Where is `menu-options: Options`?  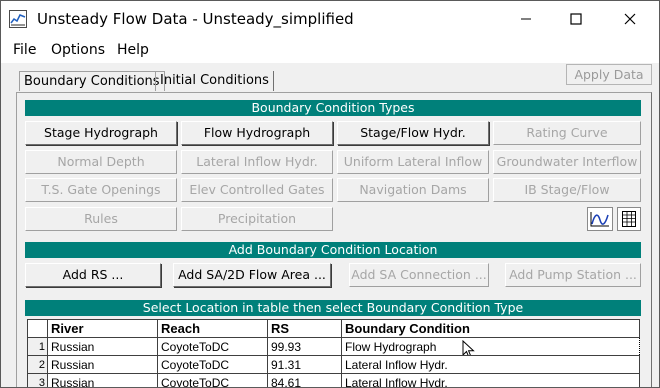 menu-options: Options is located at coordinates (78, 50).